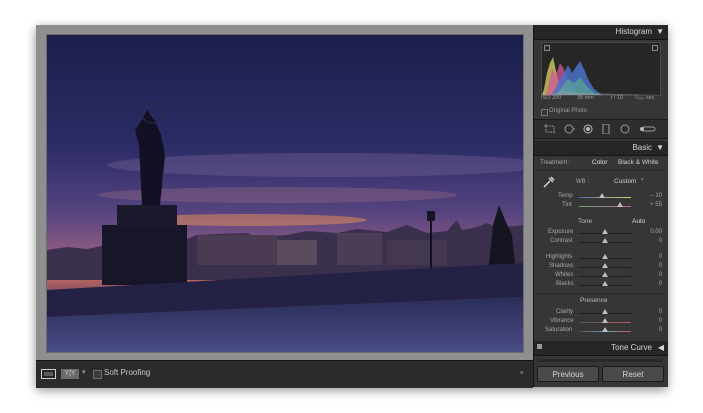 The height and width of the screenshot is (413, 703). I want to click on aperture-info: f / 10, so click(617, 98).